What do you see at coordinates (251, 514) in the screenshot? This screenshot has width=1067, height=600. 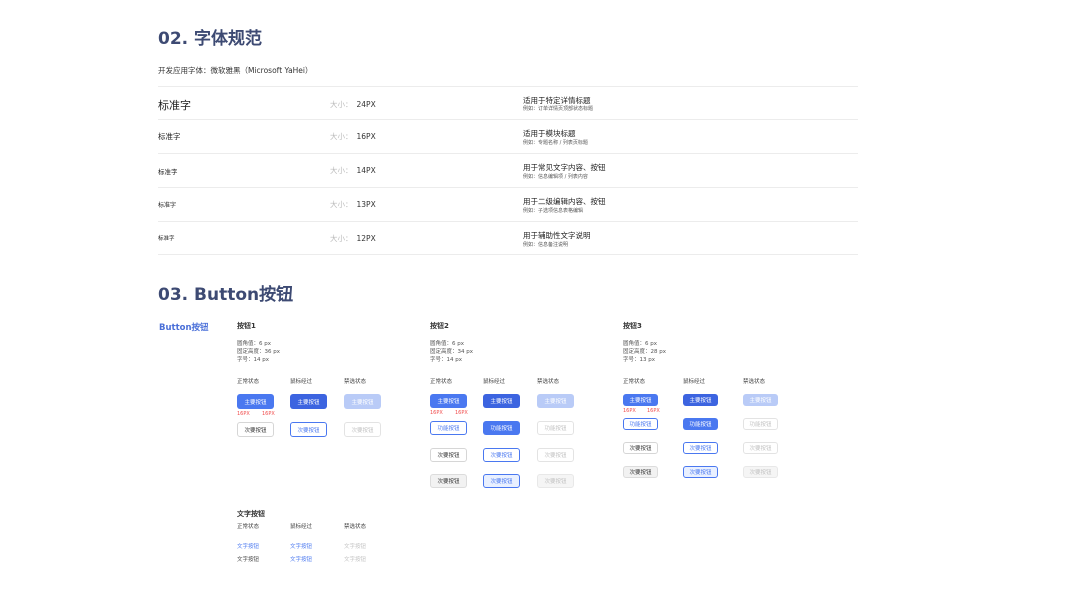 I see `group-title: 文字按钮` at bounding box center [251, 514].